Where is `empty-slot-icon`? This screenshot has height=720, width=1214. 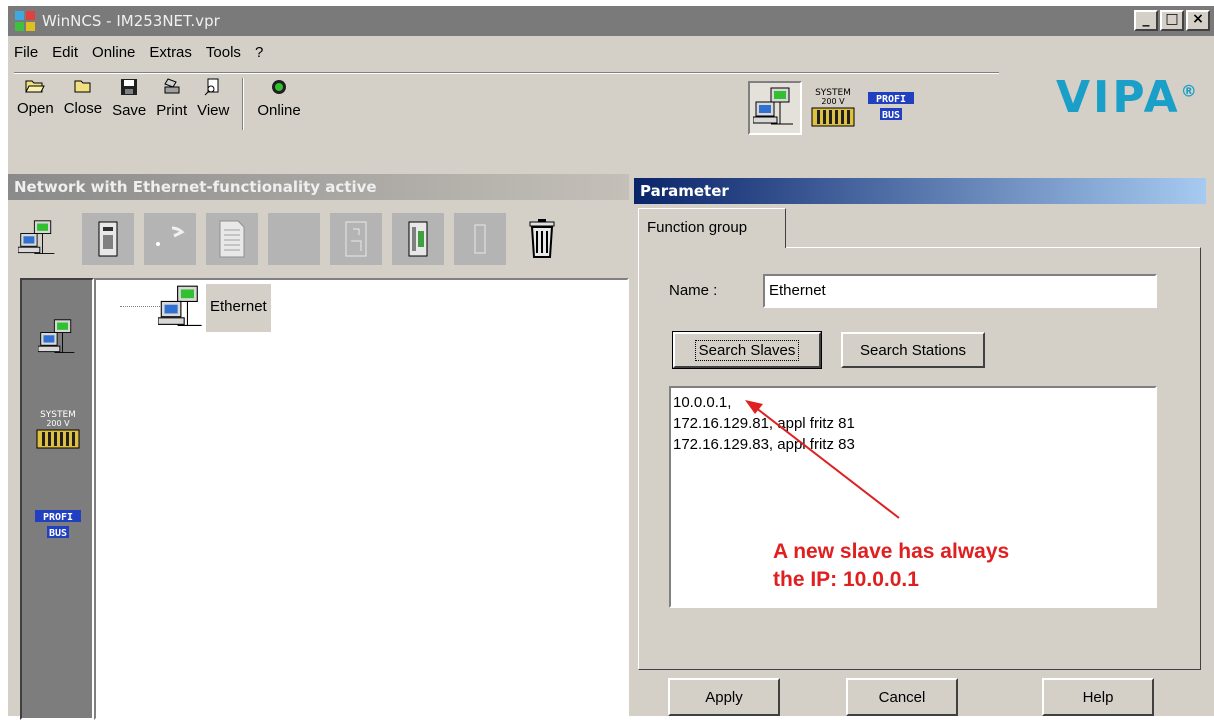 empty-slot-icon is located at coordinates (480, 239).